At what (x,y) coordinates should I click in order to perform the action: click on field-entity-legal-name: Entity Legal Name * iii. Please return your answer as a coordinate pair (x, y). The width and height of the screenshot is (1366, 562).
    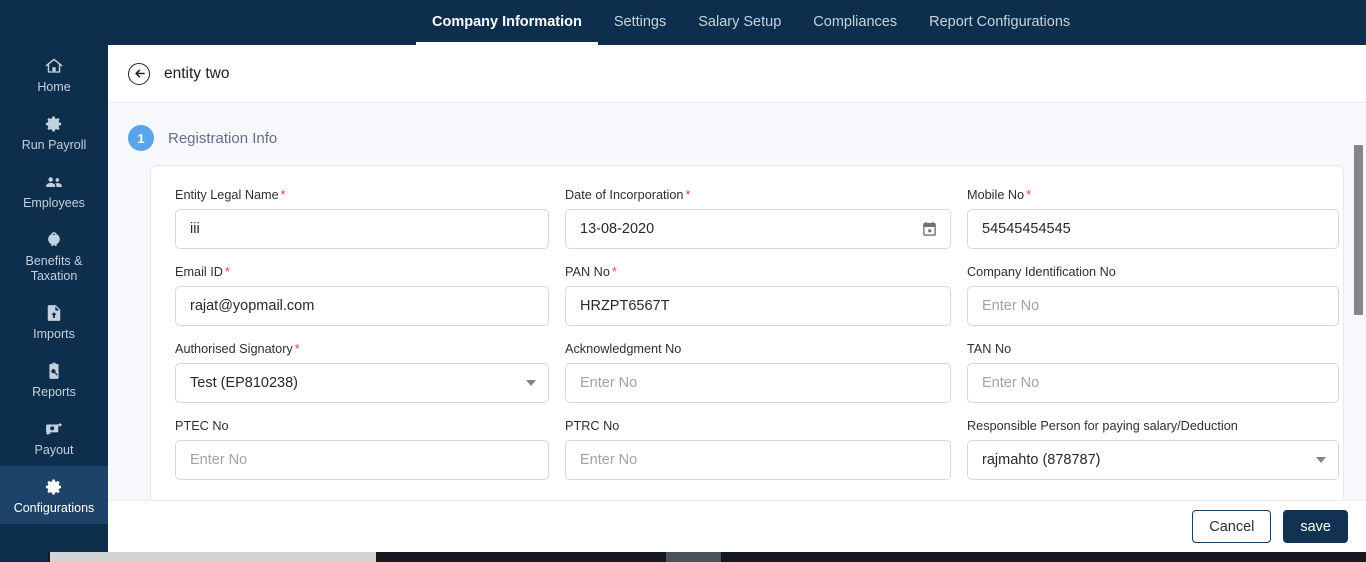
    Looking at the image, I should click on (362, 226).